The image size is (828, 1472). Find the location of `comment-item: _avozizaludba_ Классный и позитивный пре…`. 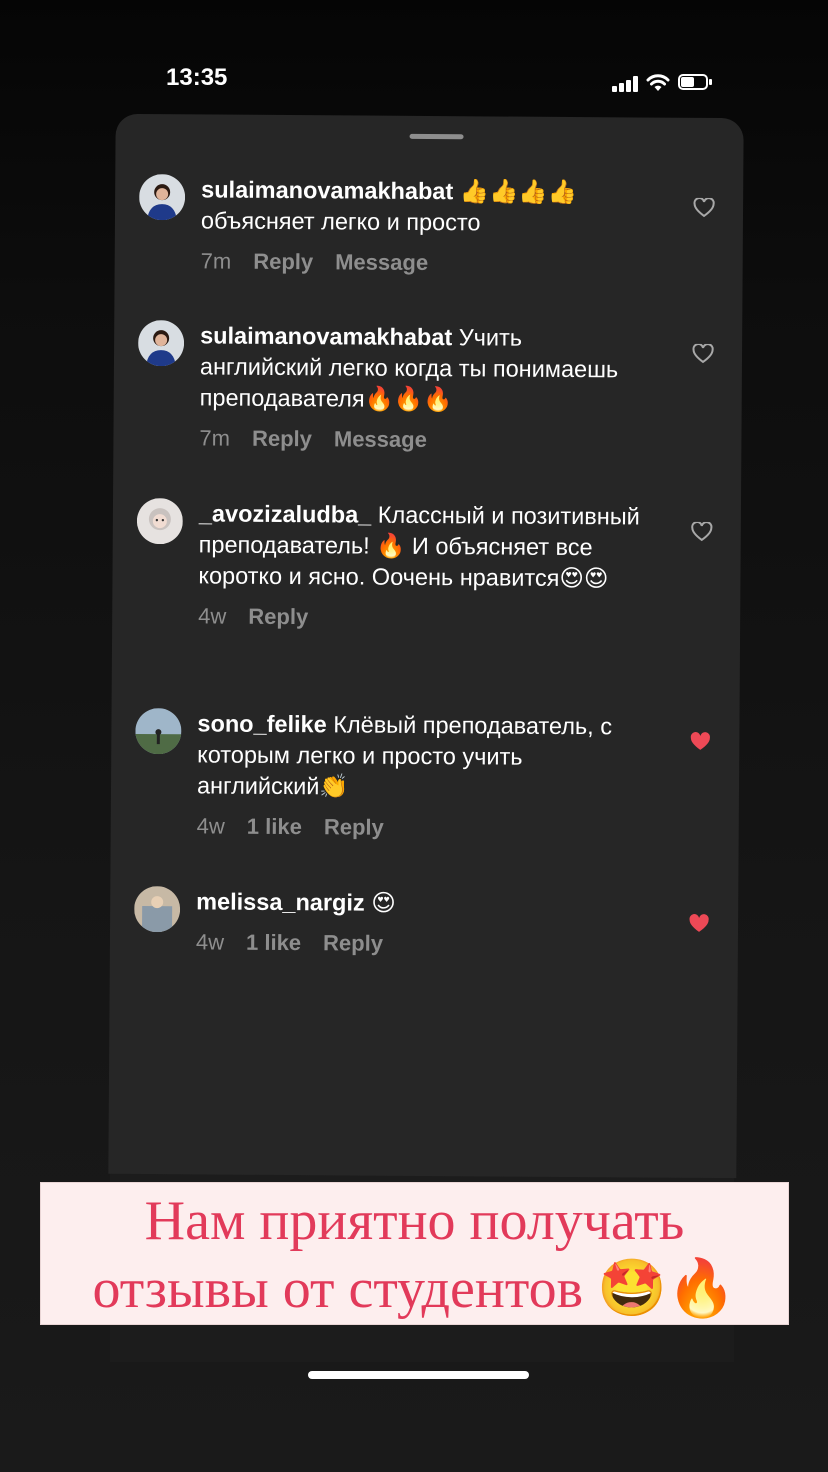

comment-item: _avozizaludba_ Классный и позитивный пре… is located at coordinates (424, 563).